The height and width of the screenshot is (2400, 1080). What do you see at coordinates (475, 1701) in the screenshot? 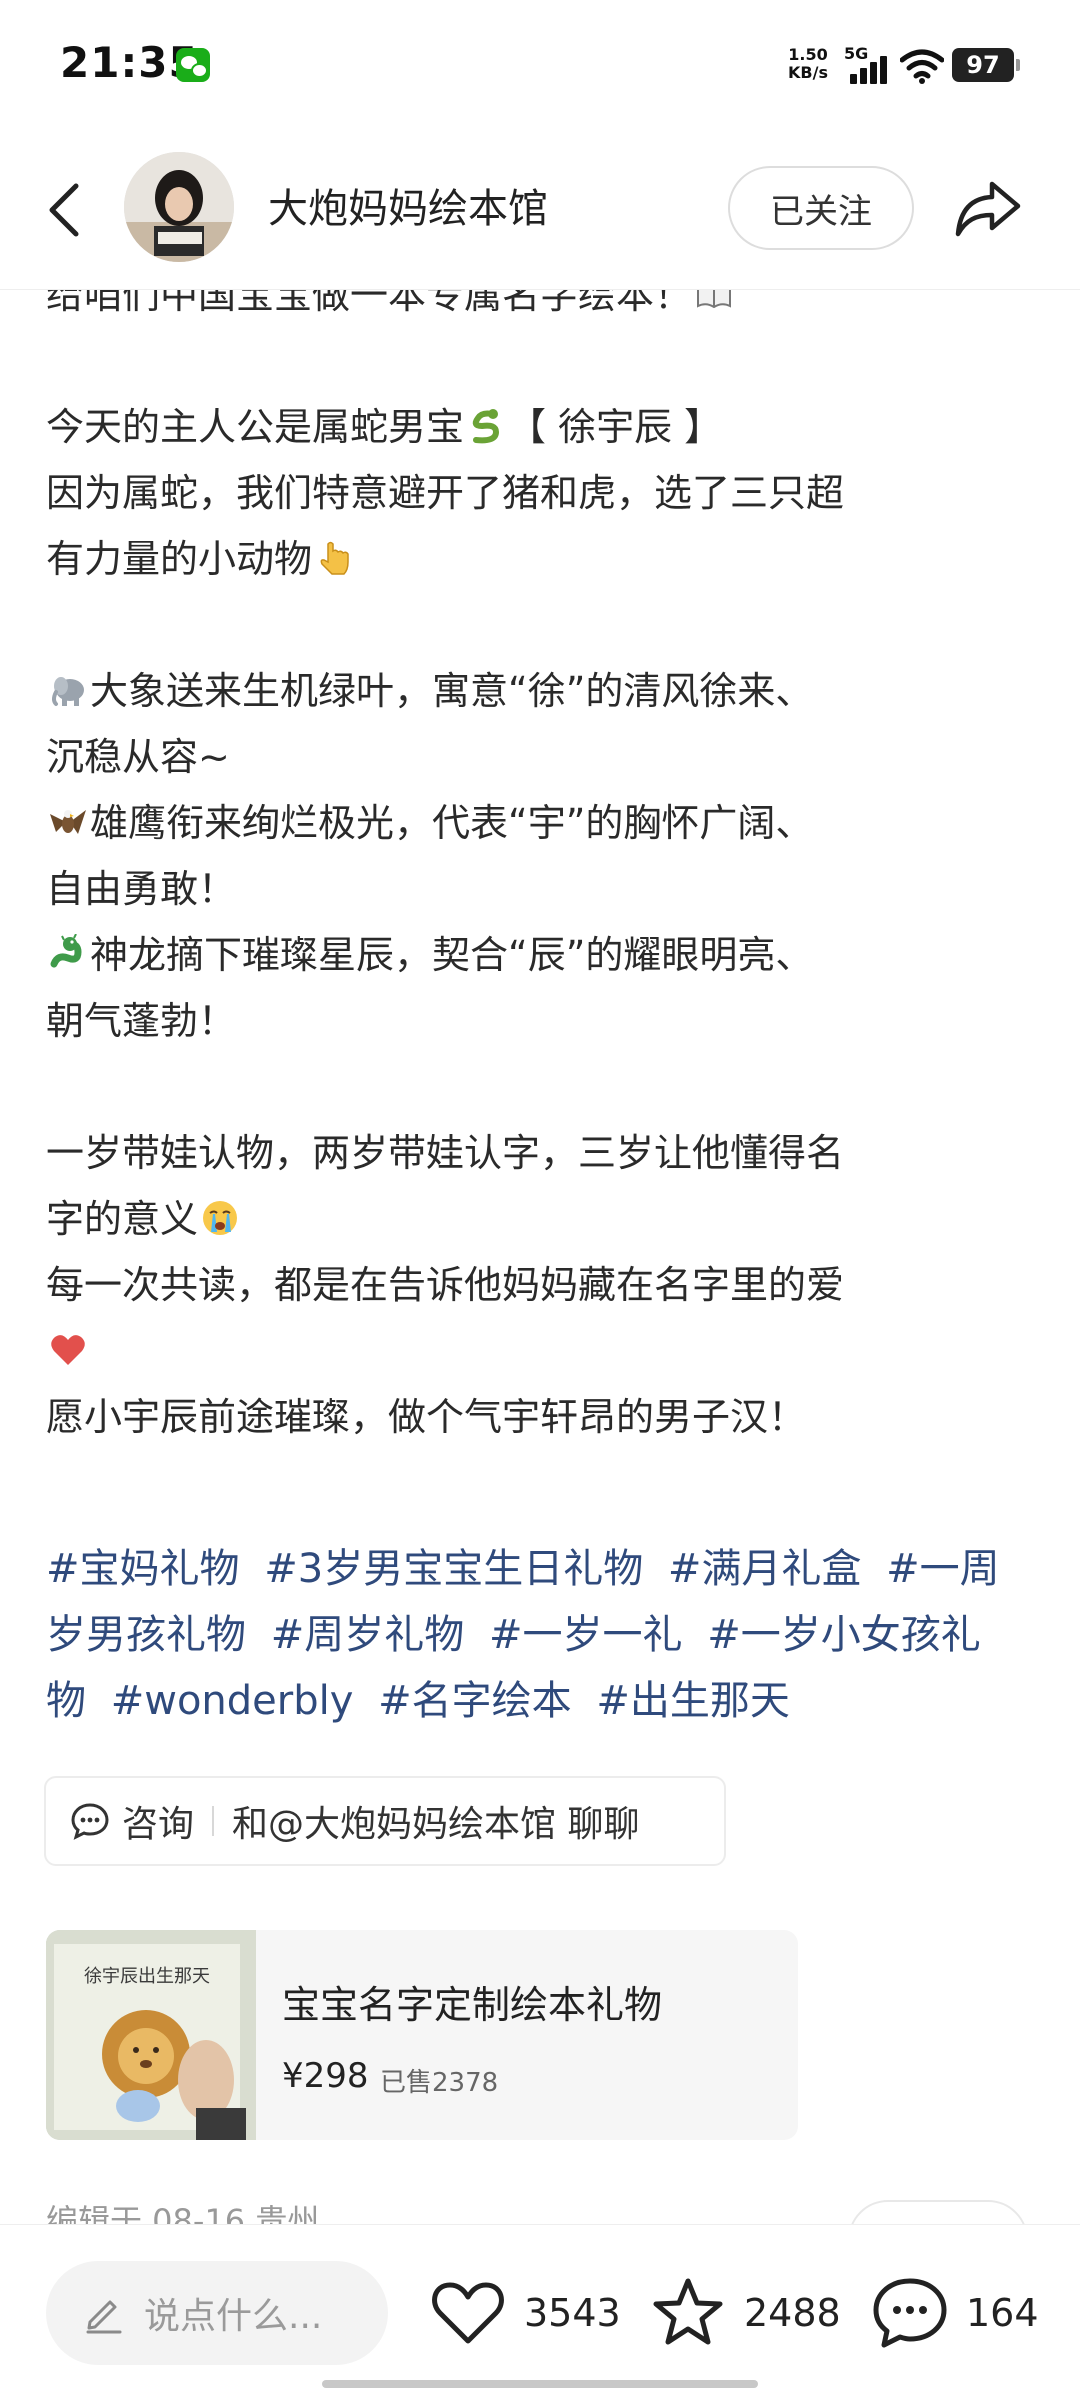
I see `hashtag-link: #名字绘本` at bounding box center [475, 1701].